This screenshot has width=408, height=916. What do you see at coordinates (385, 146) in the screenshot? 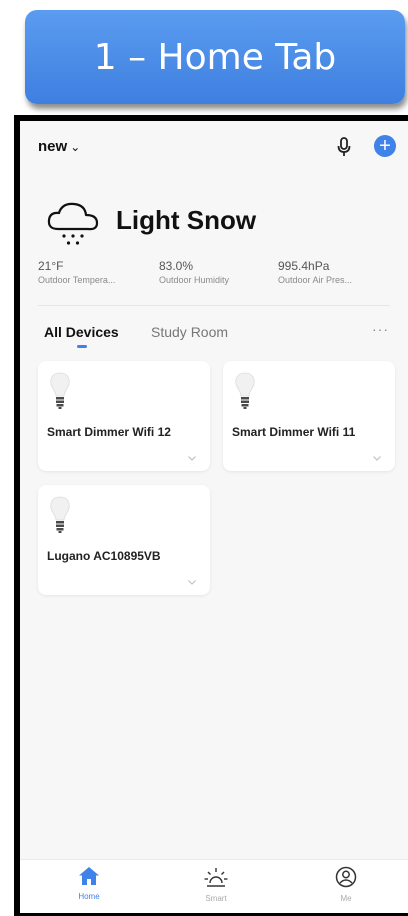
I see `add-device-button: +` at bounding box center [385, 146].